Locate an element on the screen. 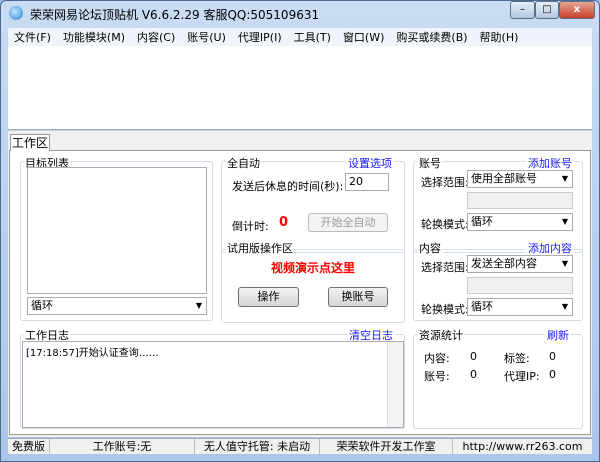  stat-tag-value: 0 is located at coordinates (552, 356).